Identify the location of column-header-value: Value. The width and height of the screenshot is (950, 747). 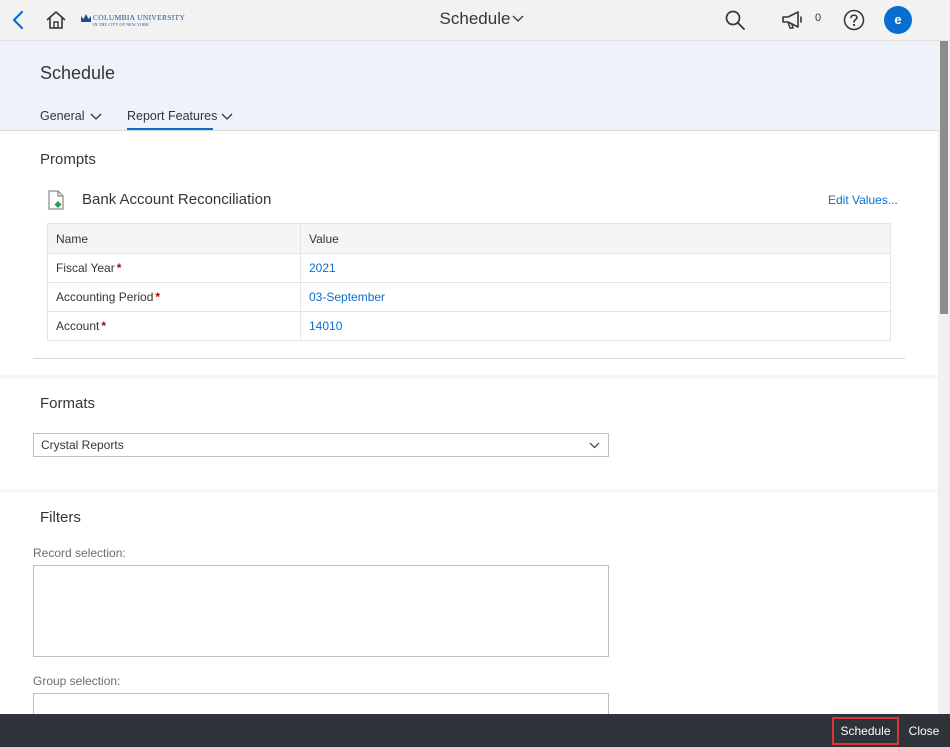
(595, 238).